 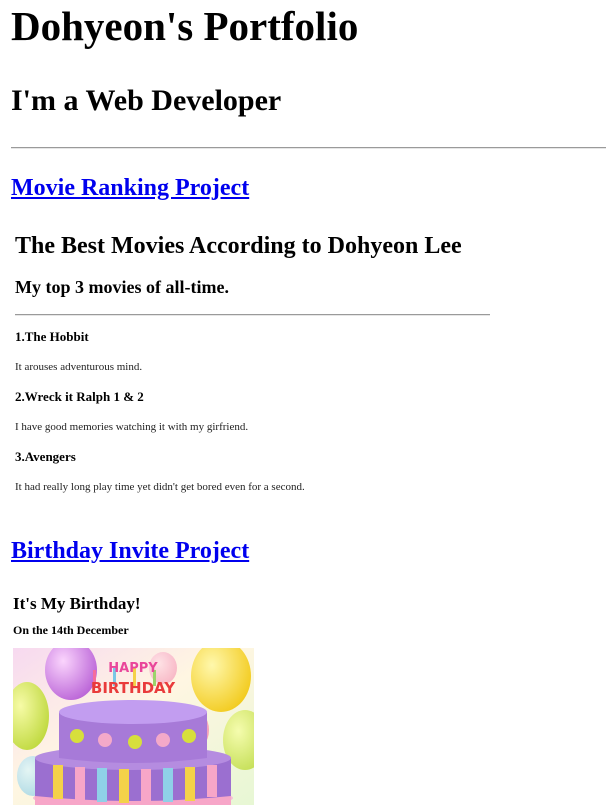 I want to click on movie-item-description: It arouses adventurous mind., so click(x=79, y=367).